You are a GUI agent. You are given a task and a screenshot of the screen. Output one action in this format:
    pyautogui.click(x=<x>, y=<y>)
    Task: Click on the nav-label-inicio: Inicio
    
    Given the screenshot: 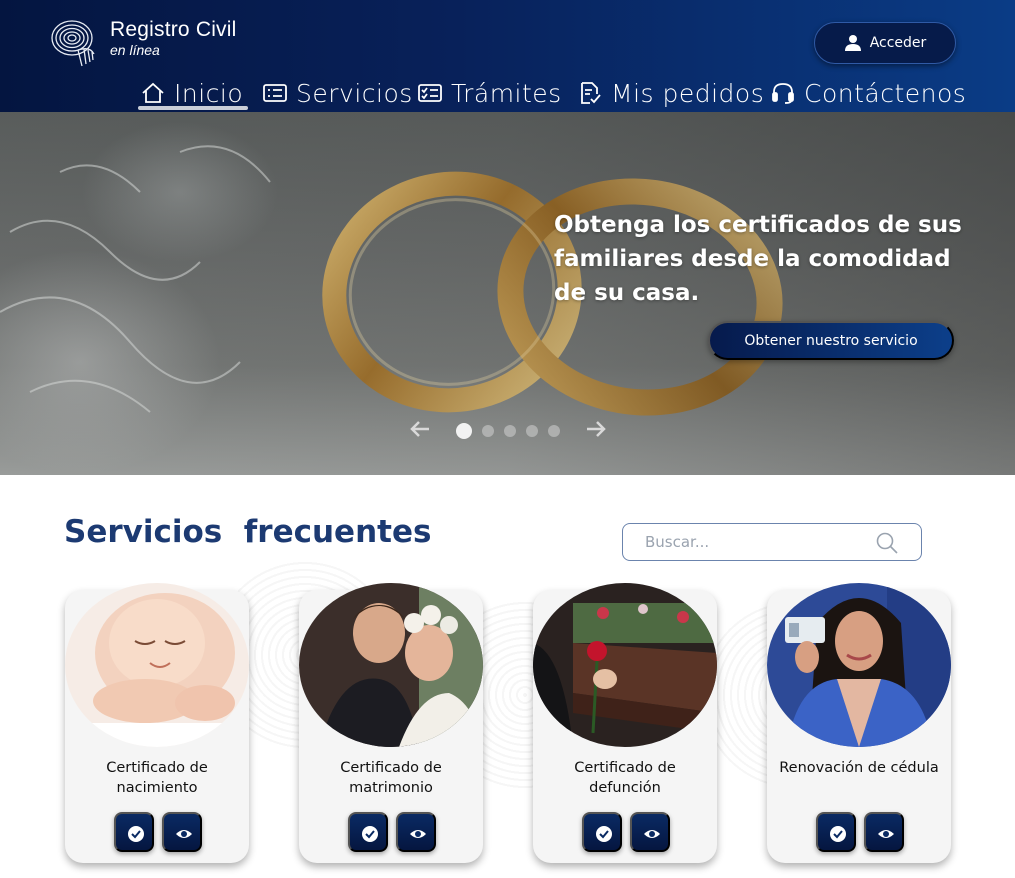 What is the action you would take?
    pyautogui.click(x=209, y=93)
    